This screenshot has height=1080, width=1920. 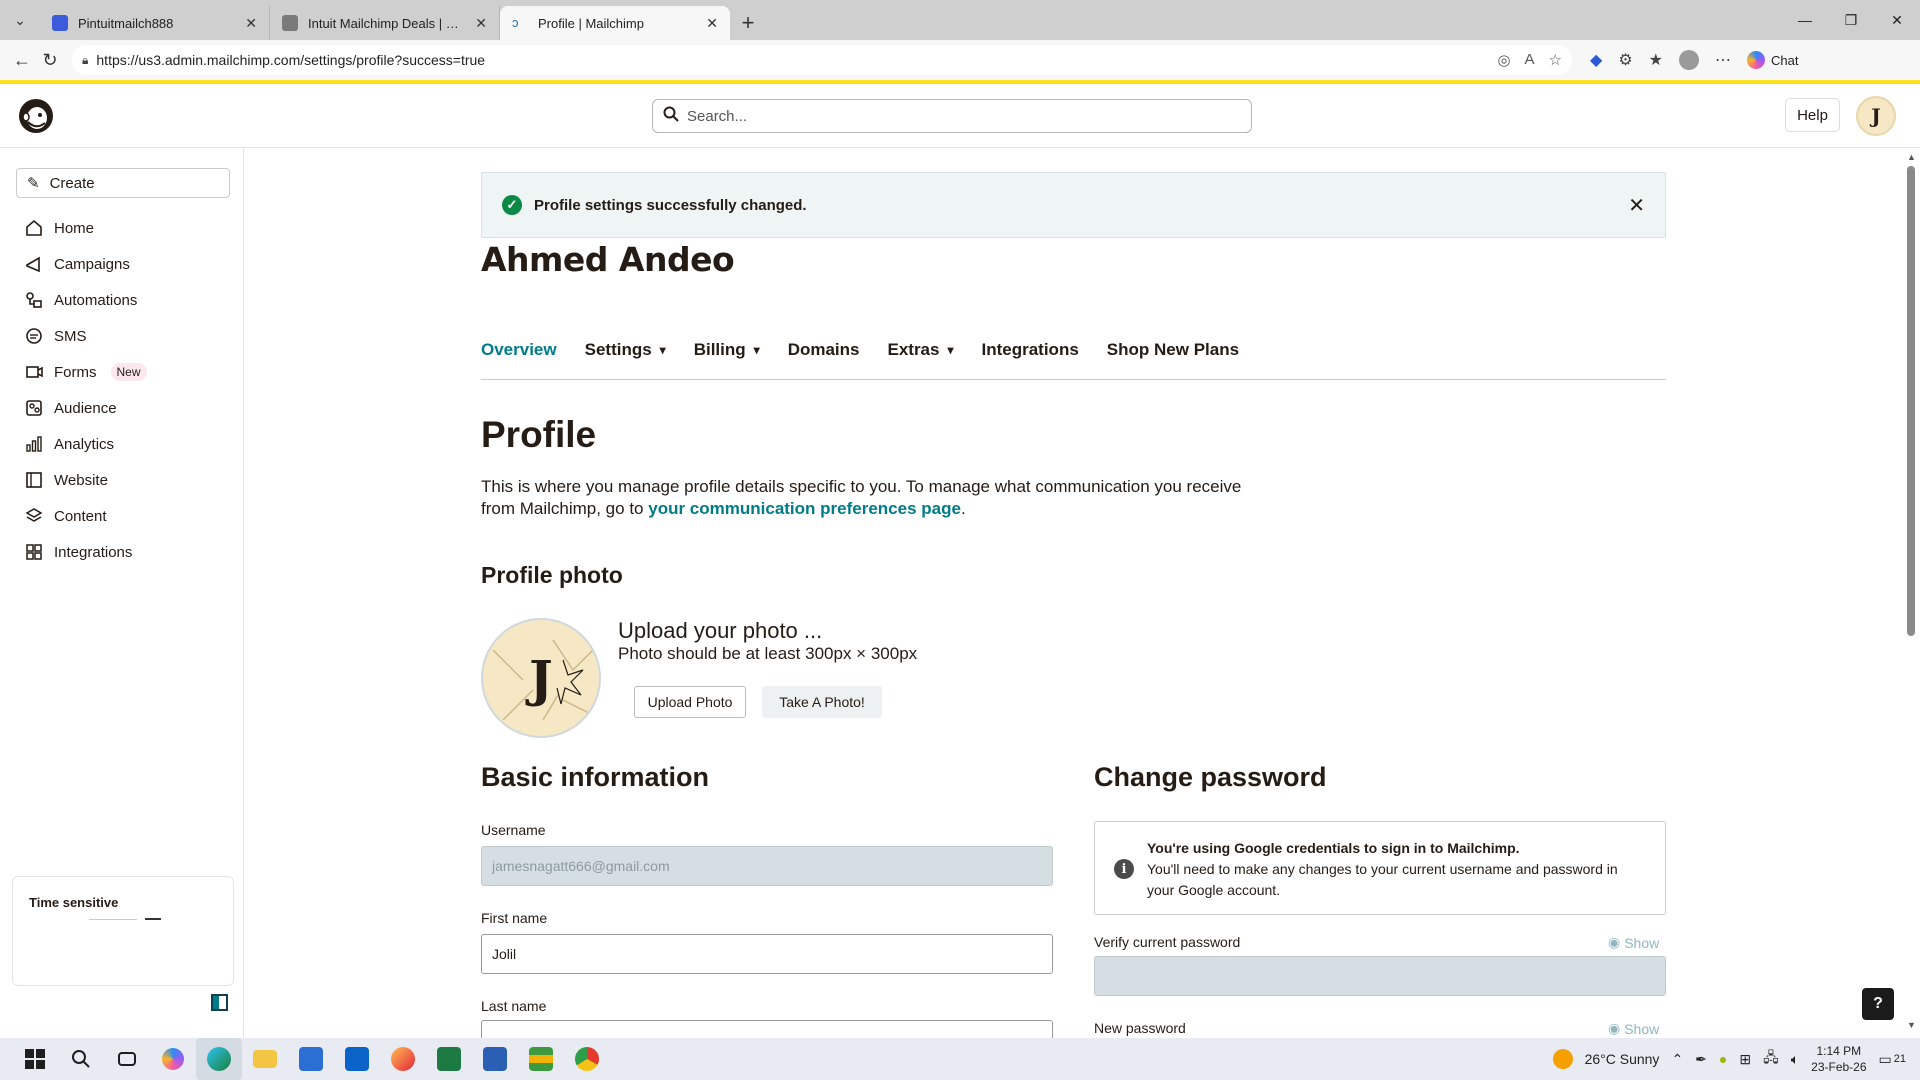 What do you see at coordinates (519, 359) in the screenshot?
I see `tab-overview: Overview` at bounding box center [519, 359].